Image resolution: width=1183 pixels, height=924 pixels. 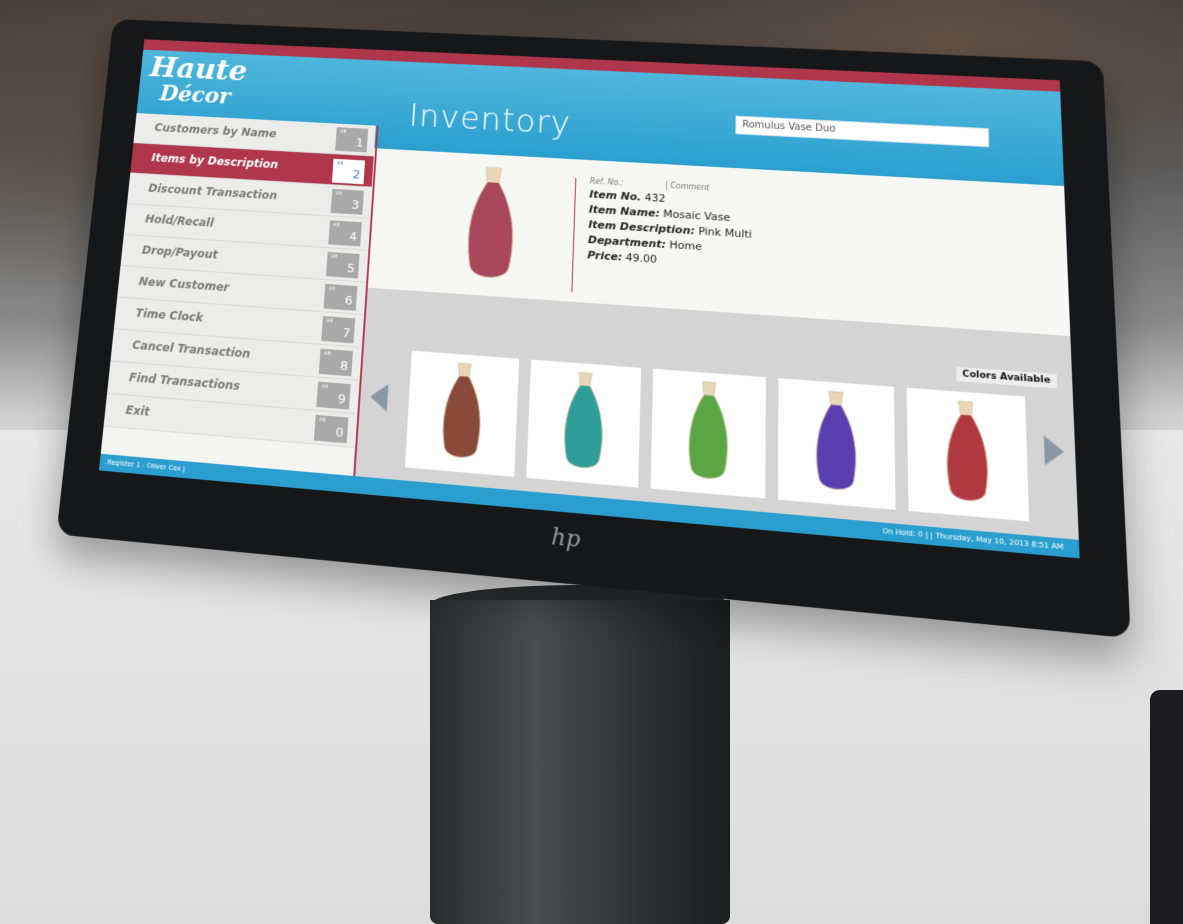 I want to click on hotkey-button: Alt 2, so click(x=348, y=171).